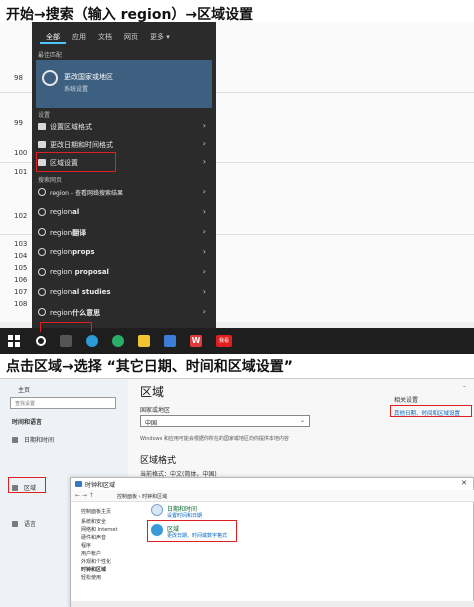 The height and width of the screenshot is (607, 474). Describe the element at coordinates (96, 511) in the screenshot. I see `cp-link: 控制面板主页` at that location.